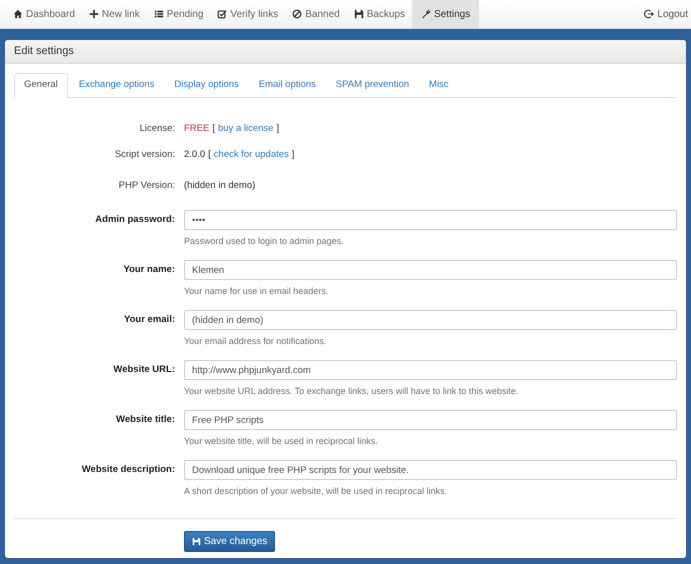  What do you see at coordinates (430, 320) in the screenshot?
I see `input-field: (hidden in demo)` at bounding box center [430, 320].